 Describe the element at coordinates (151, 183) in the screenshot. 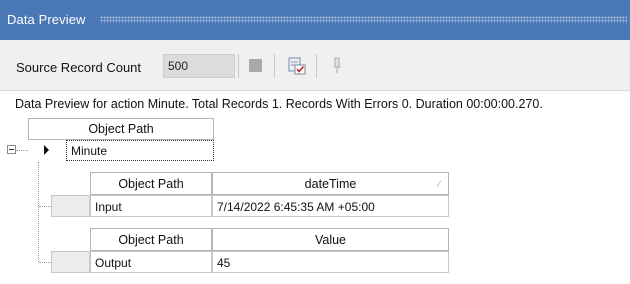

I see `sub-table-1-header-object-path: Object Path` at that location.